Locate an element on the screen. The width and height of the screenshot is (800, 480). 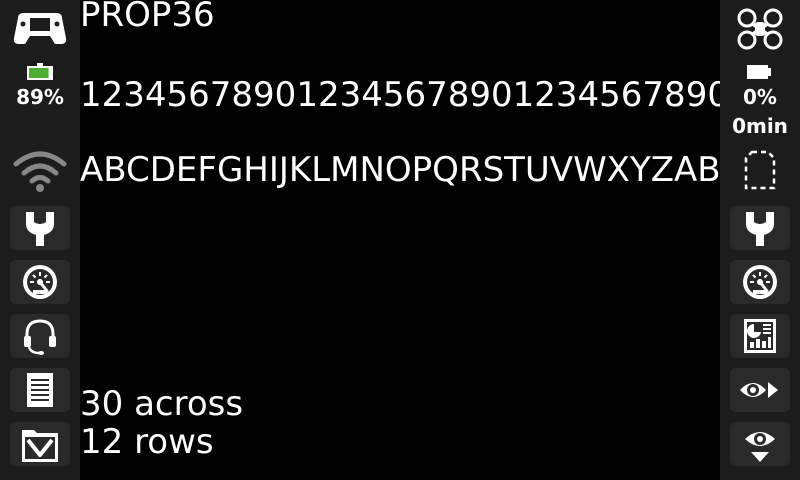
eye-arrow-icon is located at coordinates (759, 390).